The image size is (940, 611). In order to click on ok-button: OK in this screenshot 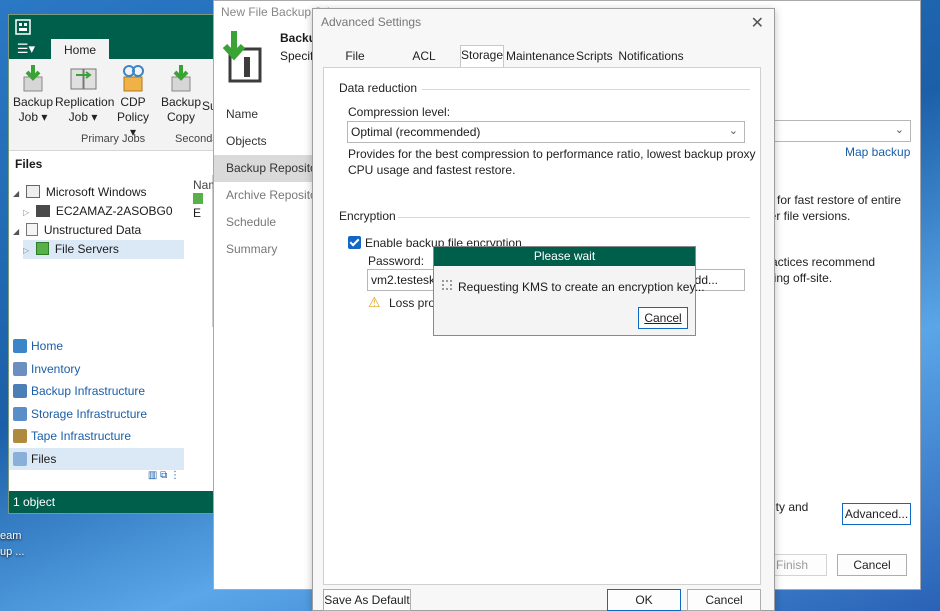, I will do `click(644, 600)`.